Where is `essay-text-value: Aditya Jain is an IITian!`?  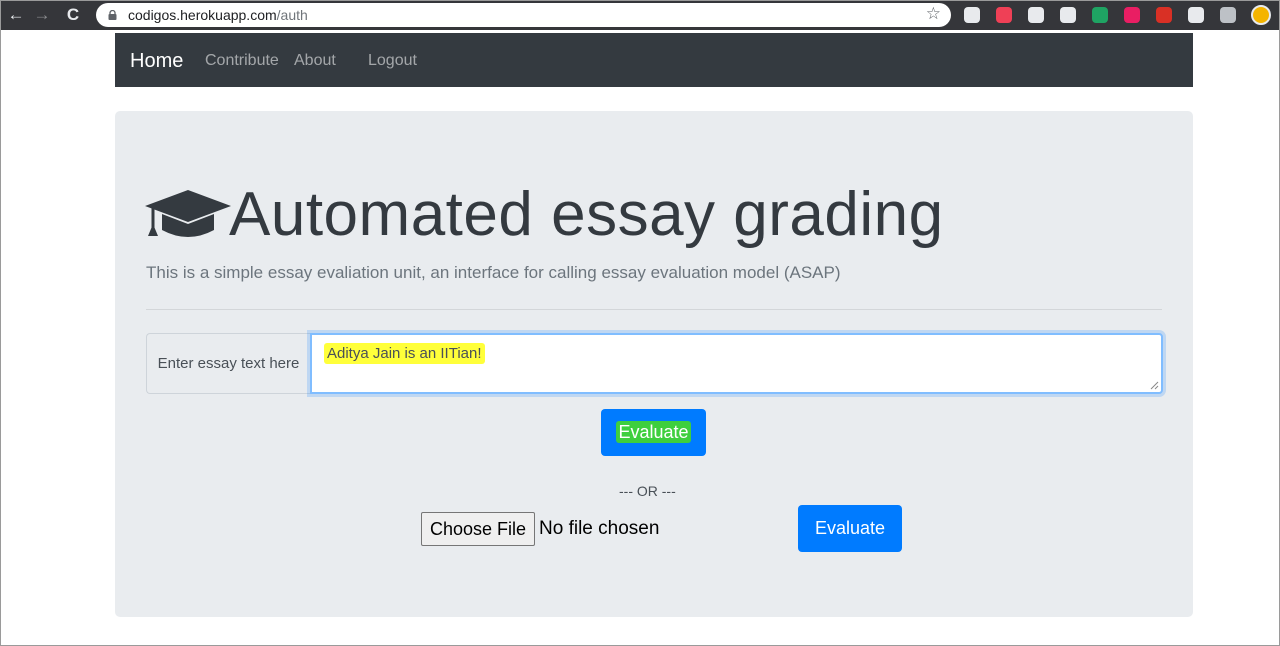
essay-text-value: Aditya Jain is an IITian! is located at coordinates (404, 353).